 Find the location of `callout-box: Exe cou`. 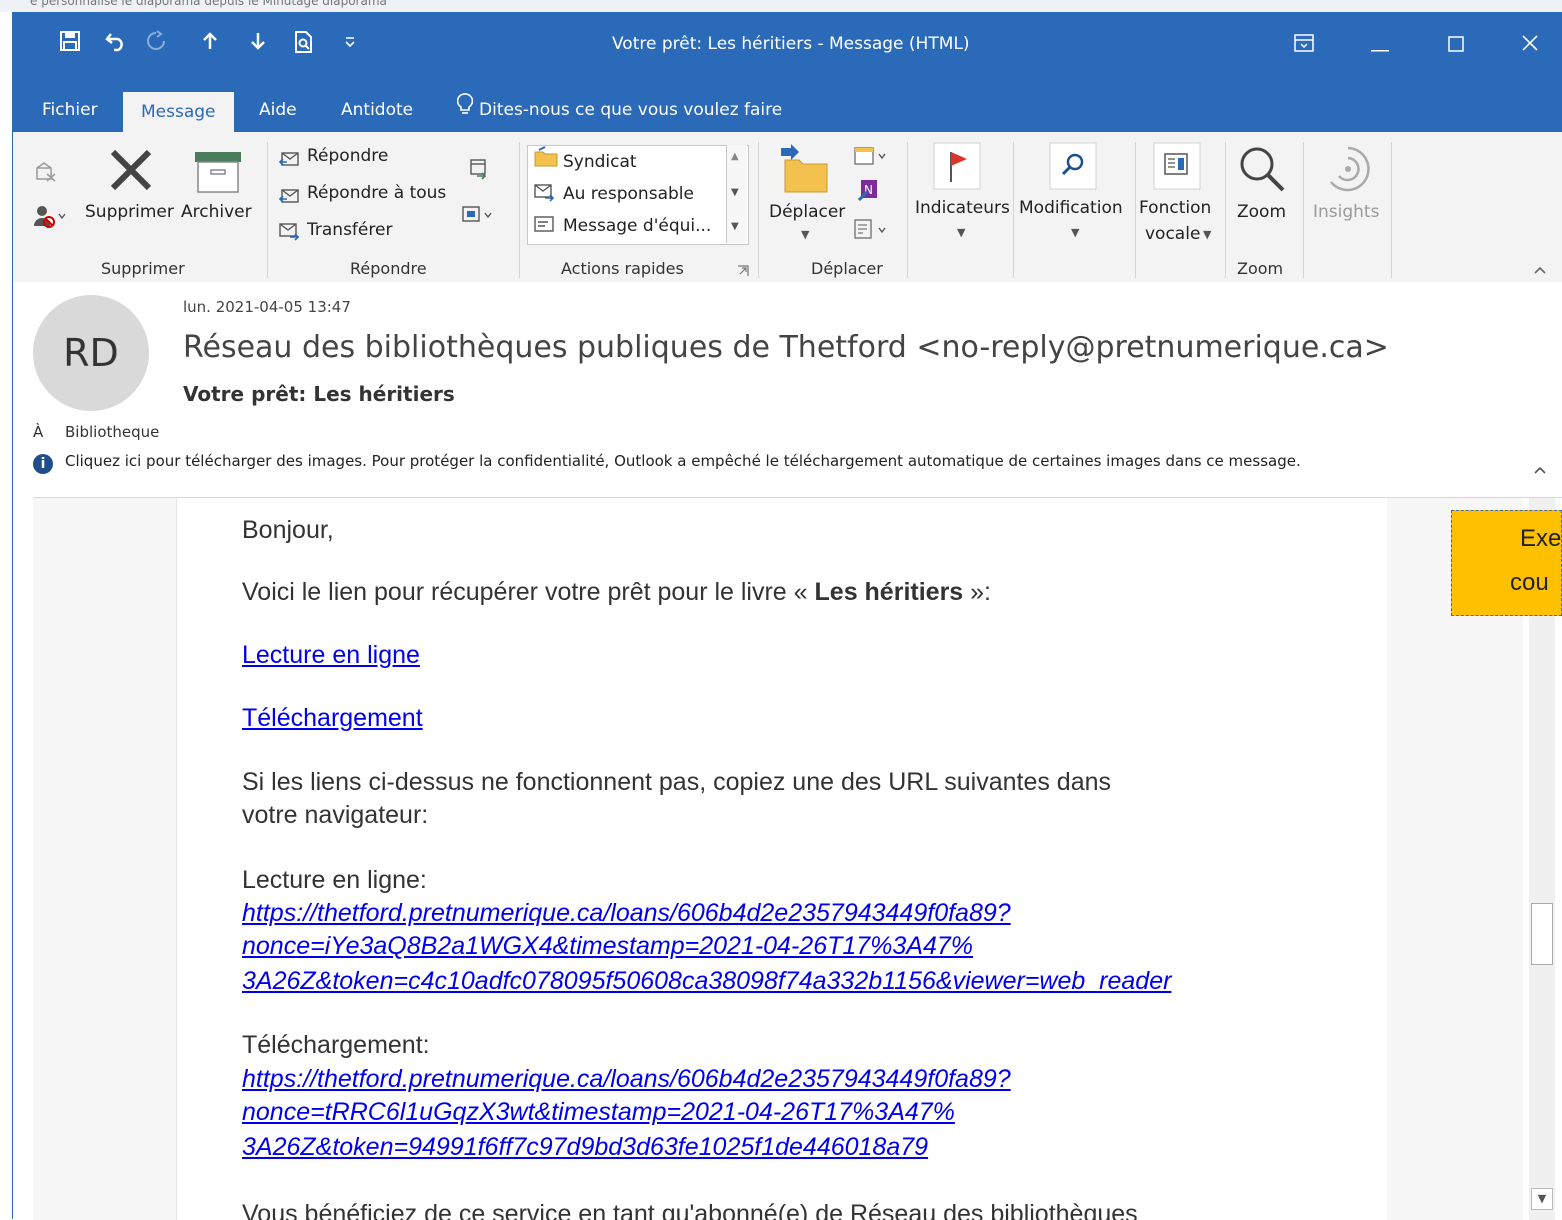

callout-box: Exe cou is located at coordinates (1506, 563).